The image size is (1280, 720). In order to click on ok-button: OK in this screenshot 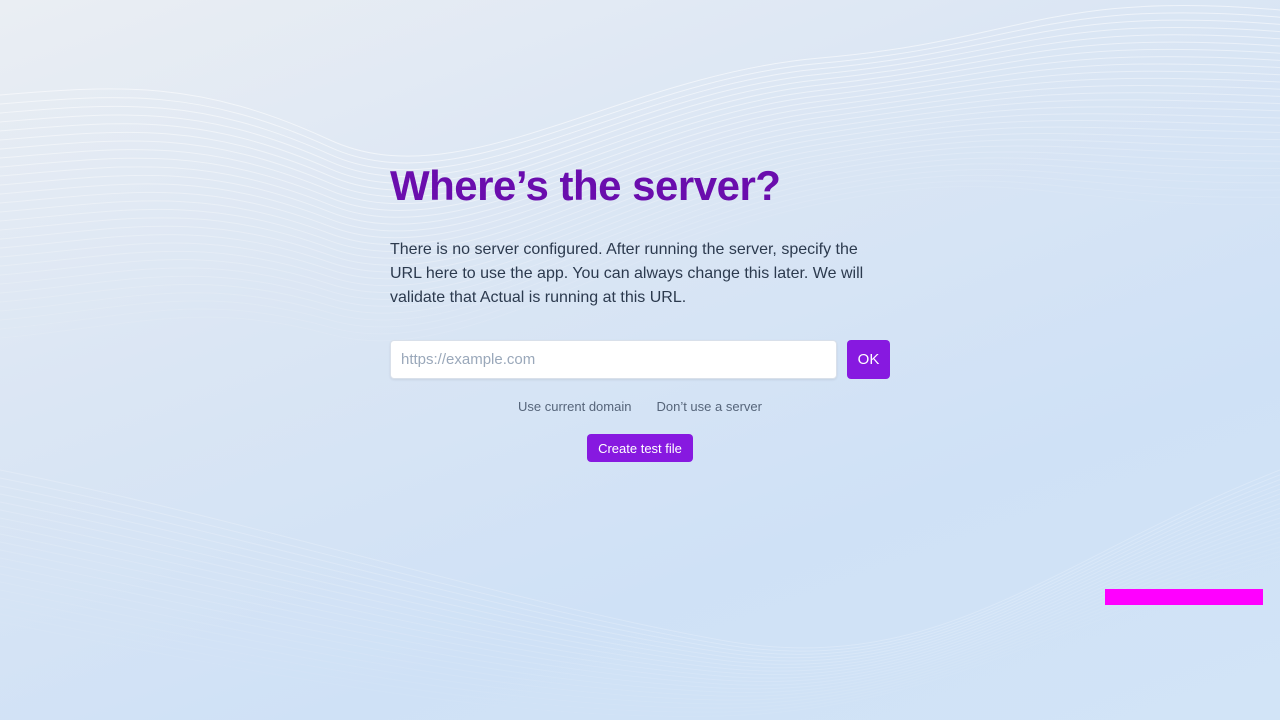, I will do `click(868, 359)`.